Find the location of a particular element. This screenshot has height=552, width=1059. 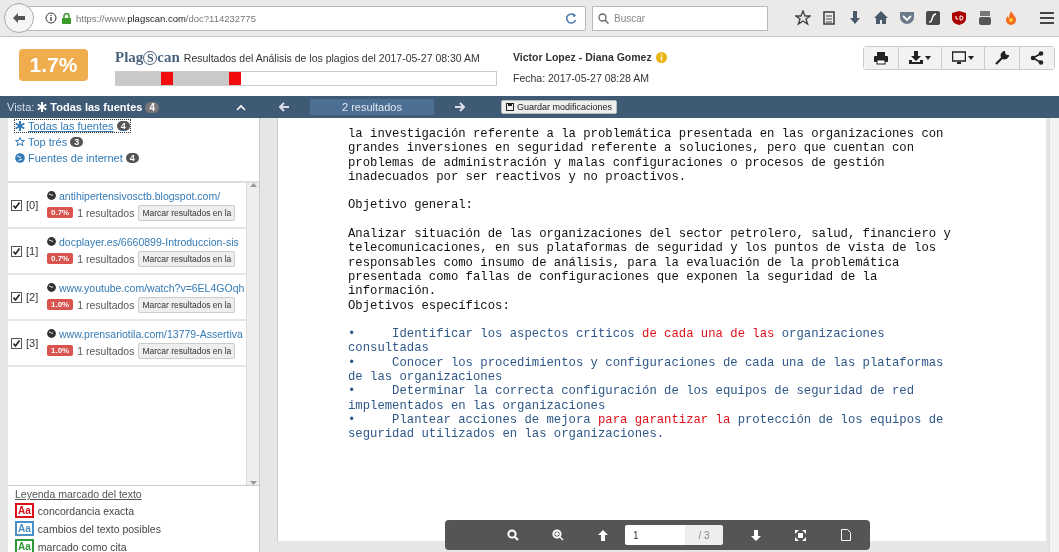

score-badge: 1.7% is located at coordinates (53, 65).